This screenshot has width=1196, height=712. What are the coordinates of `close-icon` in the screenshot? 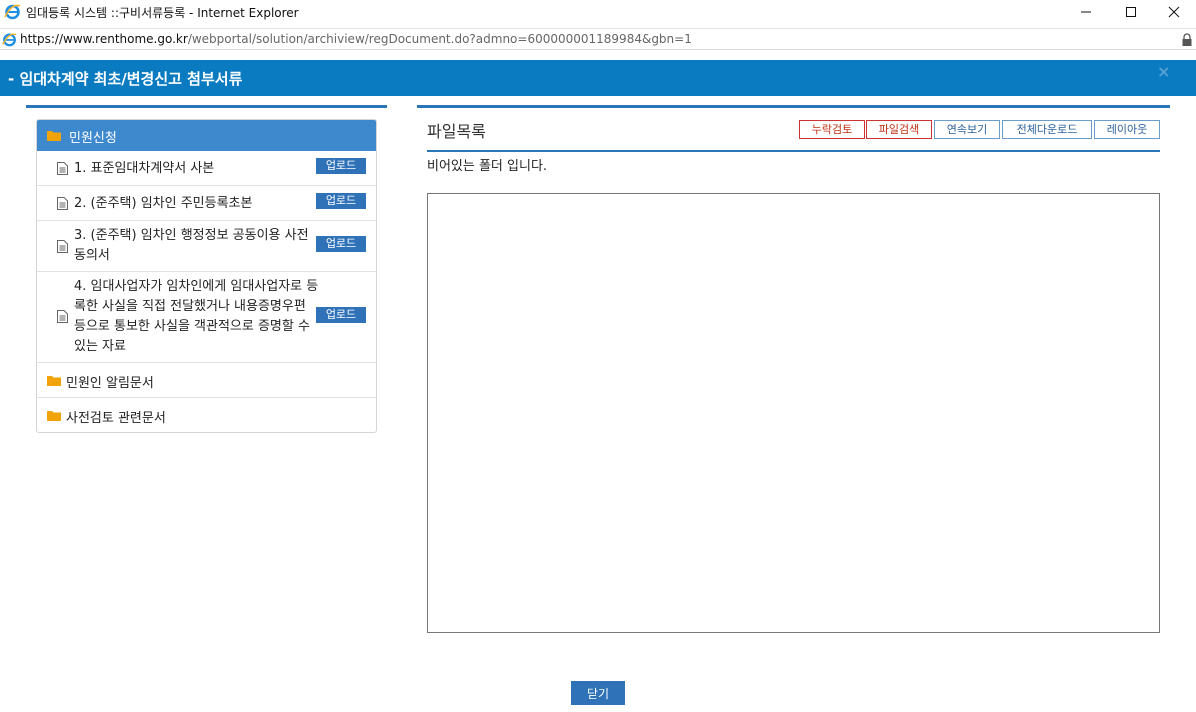 It's located at (1174, 12).